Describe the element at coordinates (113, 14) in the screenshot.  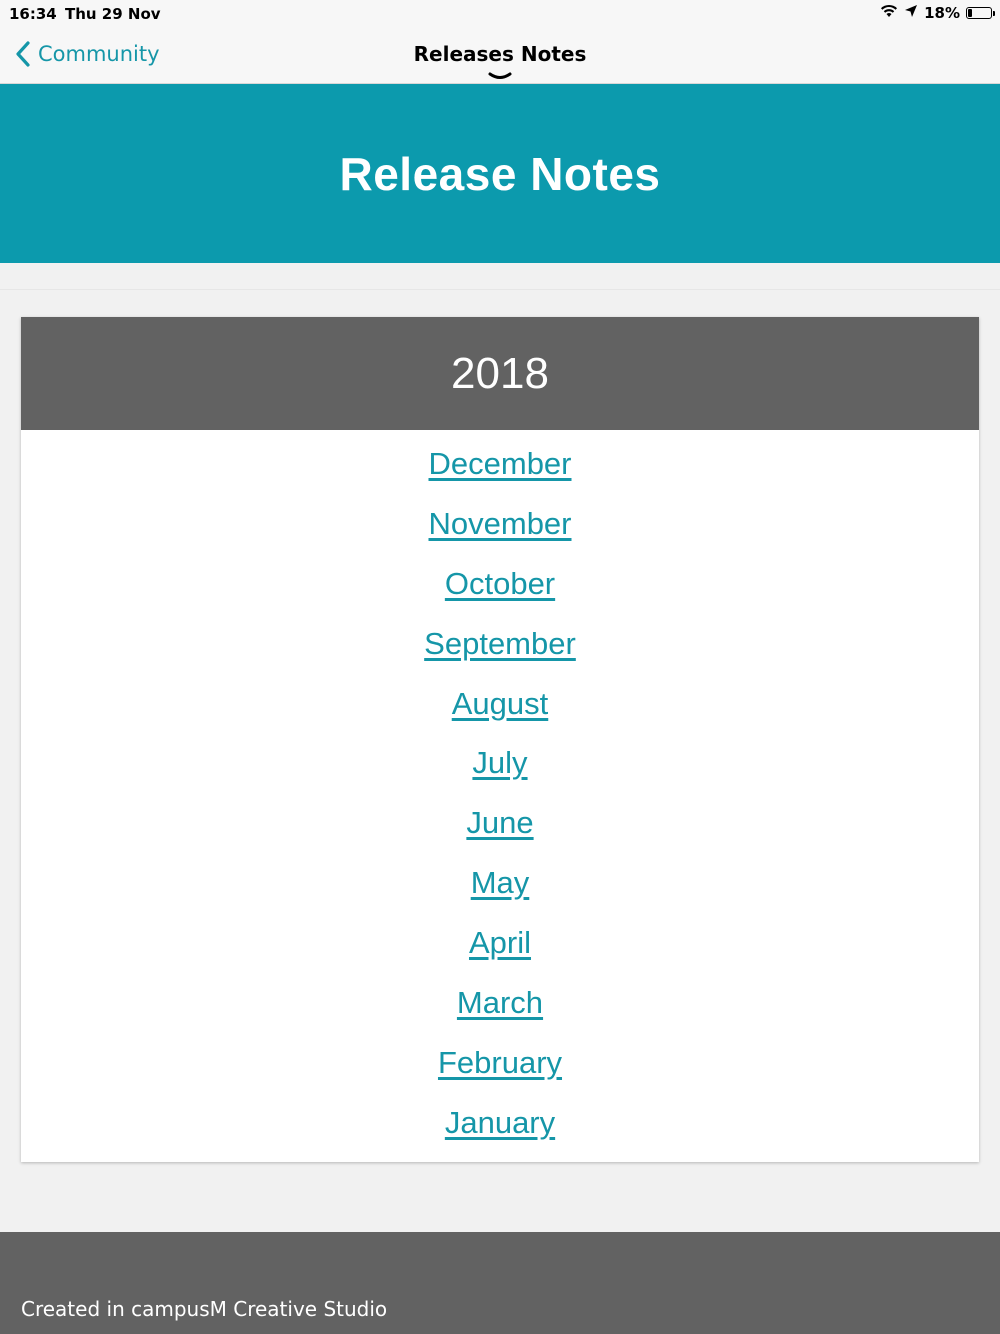
I see `status-date: Thu 29 Nov` at that location.